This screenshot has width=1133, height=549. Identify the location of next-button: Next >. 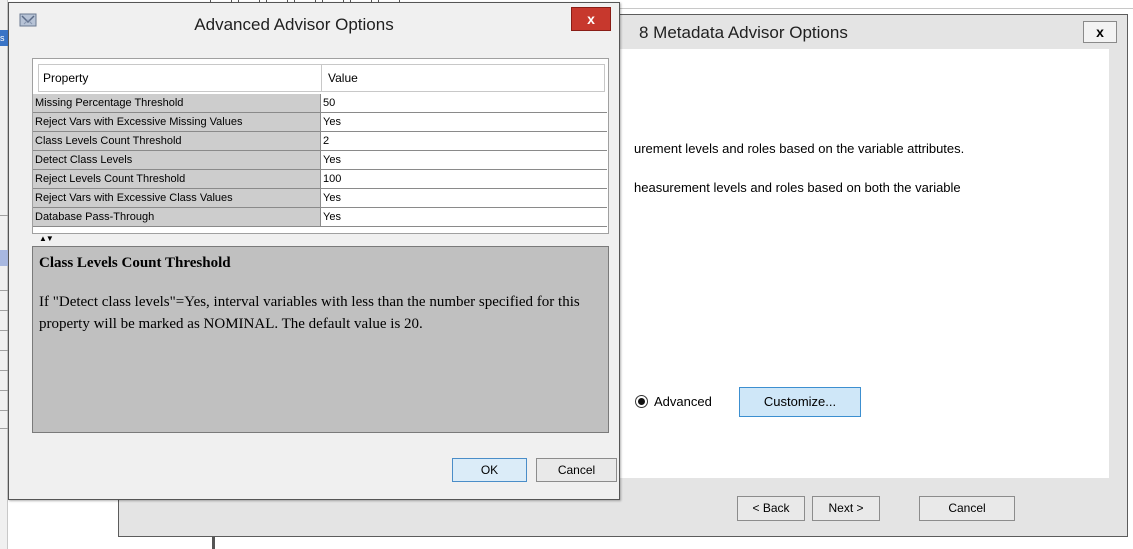
(846, 508).